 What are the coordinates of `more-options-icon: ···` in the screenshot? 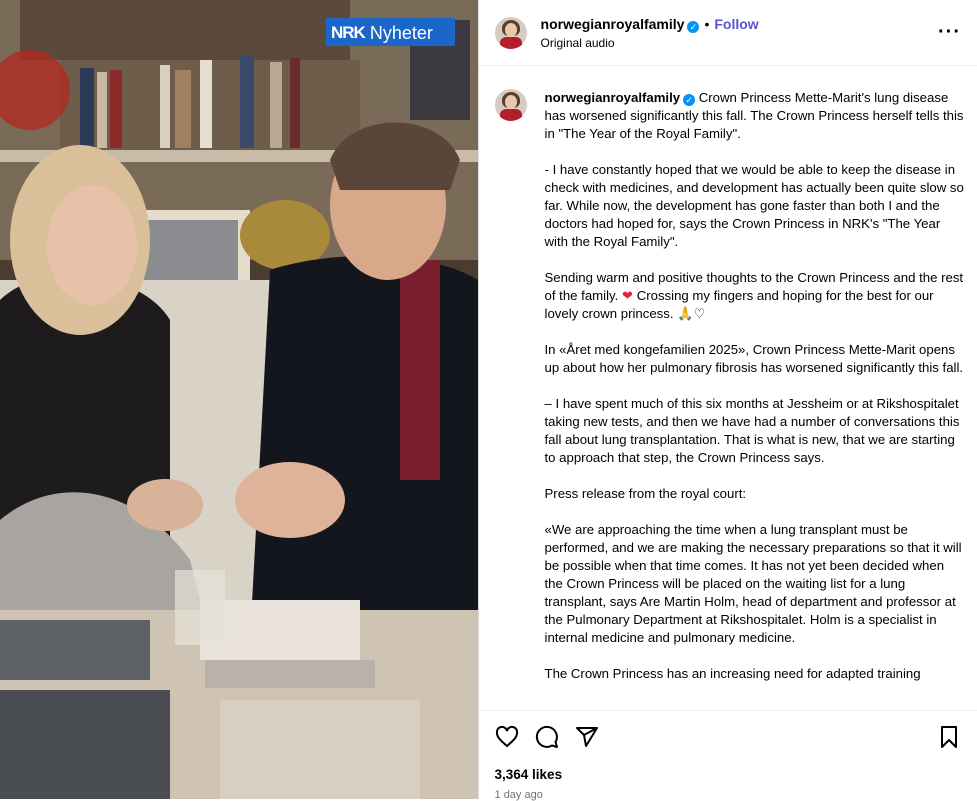 It's located at (949, 32).